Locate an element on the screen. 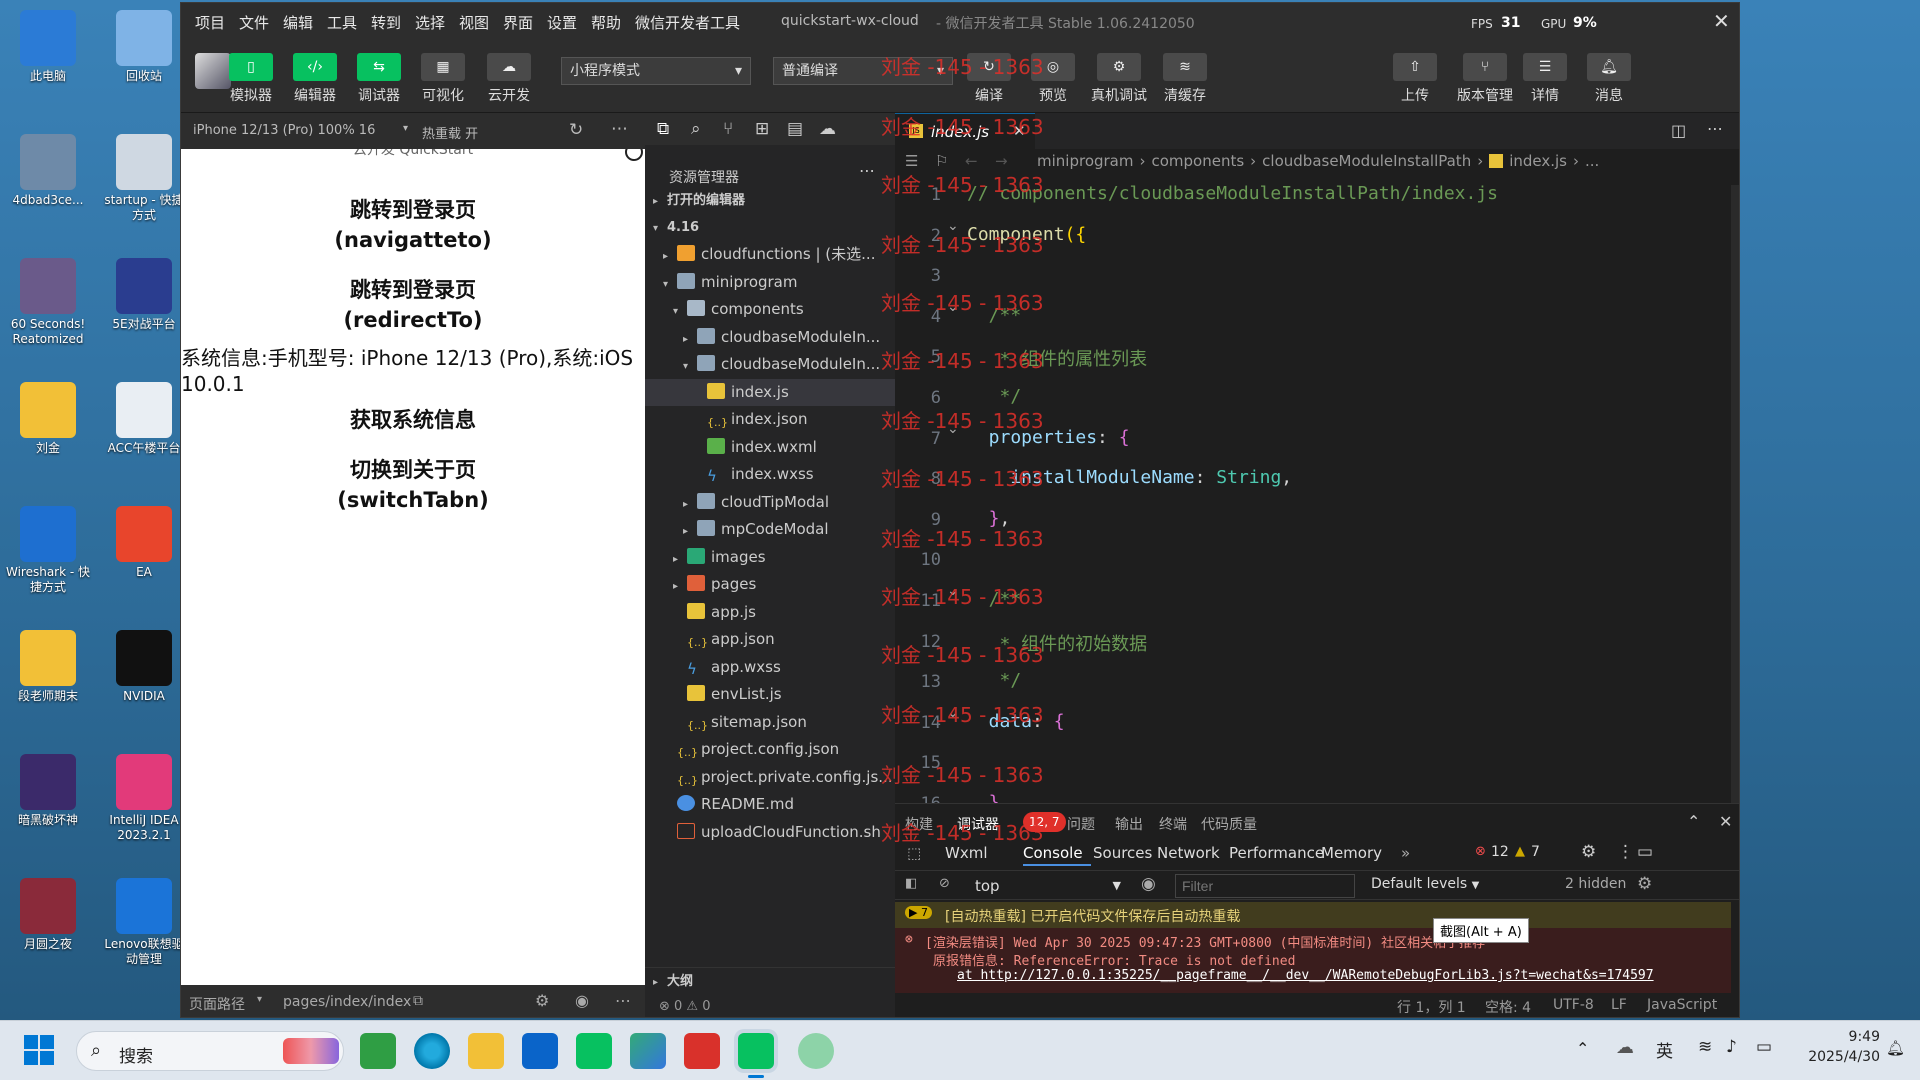  menu-item: 编辑 is located at coordinates (298, 22).